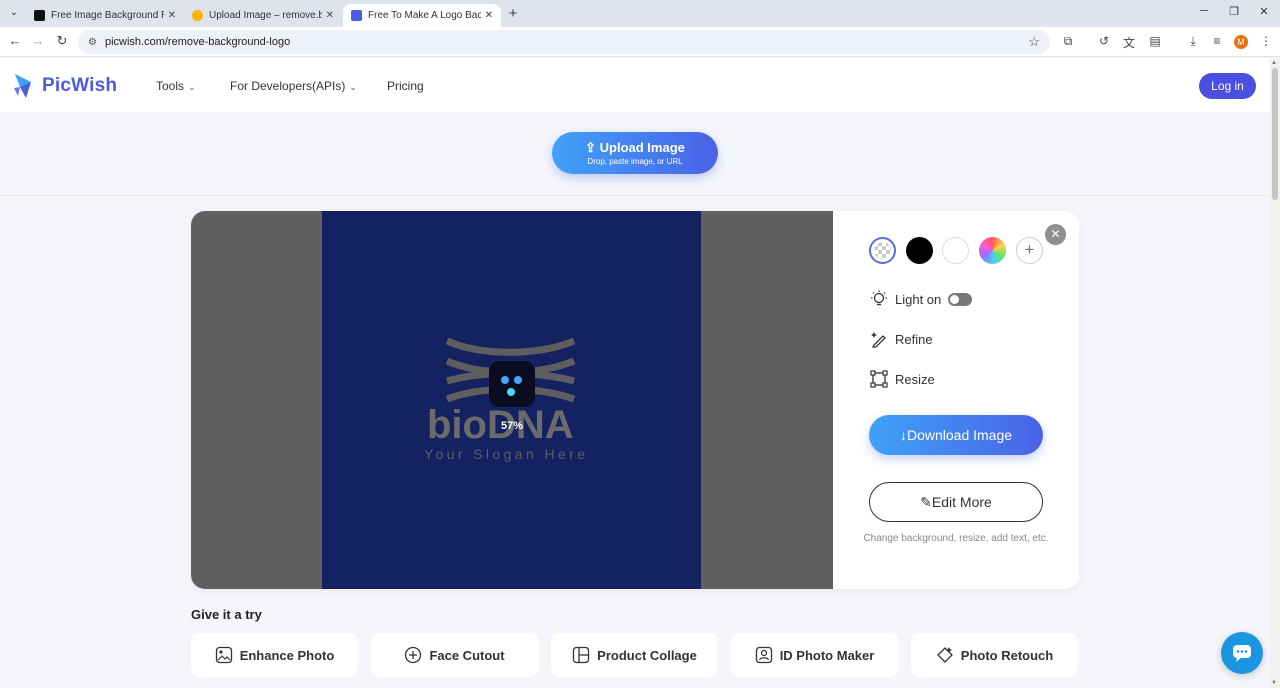  I want to click on forward-icon: →, so click(38, 40).